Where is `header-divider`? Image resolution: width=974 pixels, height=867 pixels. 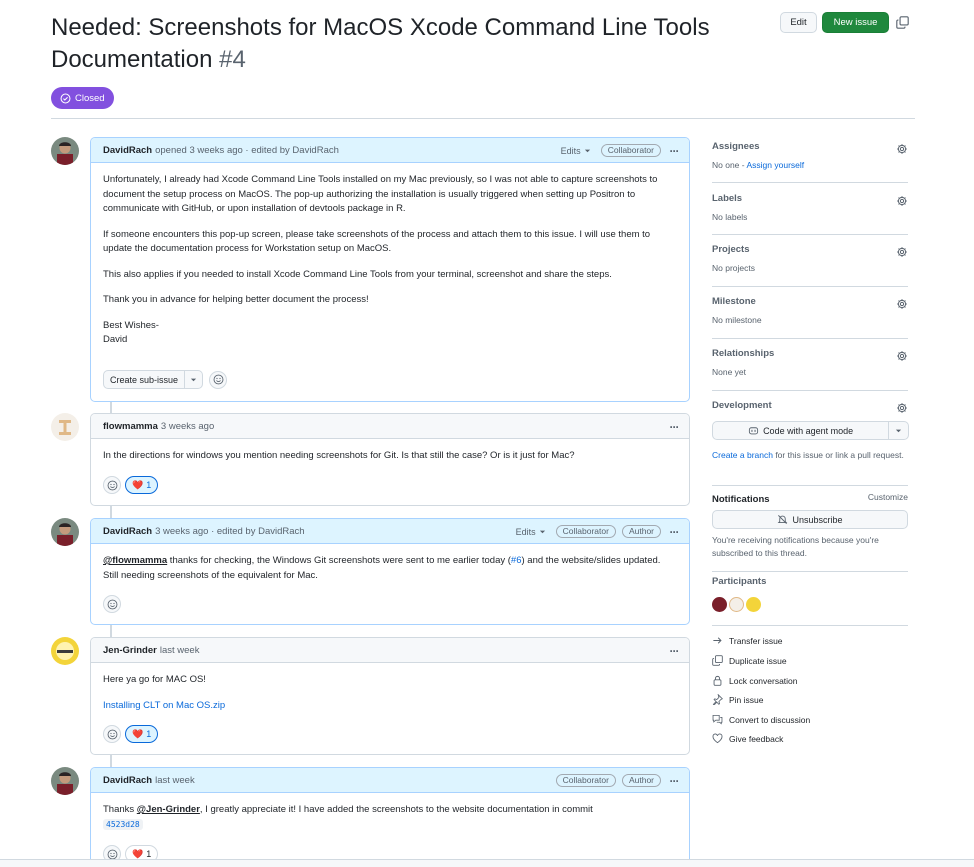 header-divider is located at coordinates (483, 118).